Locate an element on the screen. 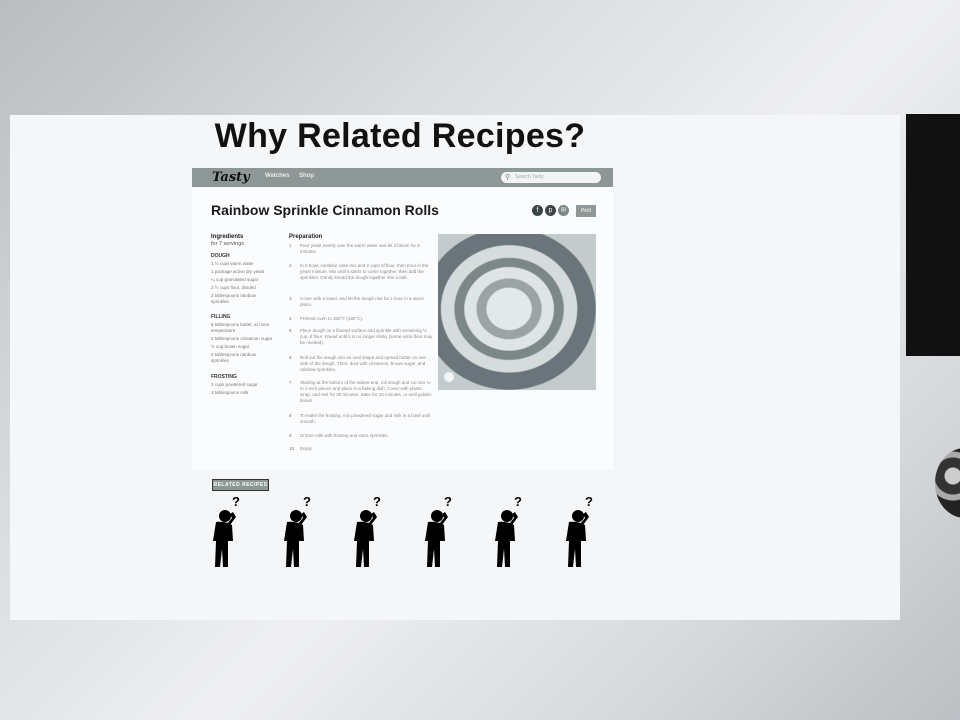 This screenshot has width=960, height=720. slide-title: Why Related Recipes? is located at coordinates (400, 136).